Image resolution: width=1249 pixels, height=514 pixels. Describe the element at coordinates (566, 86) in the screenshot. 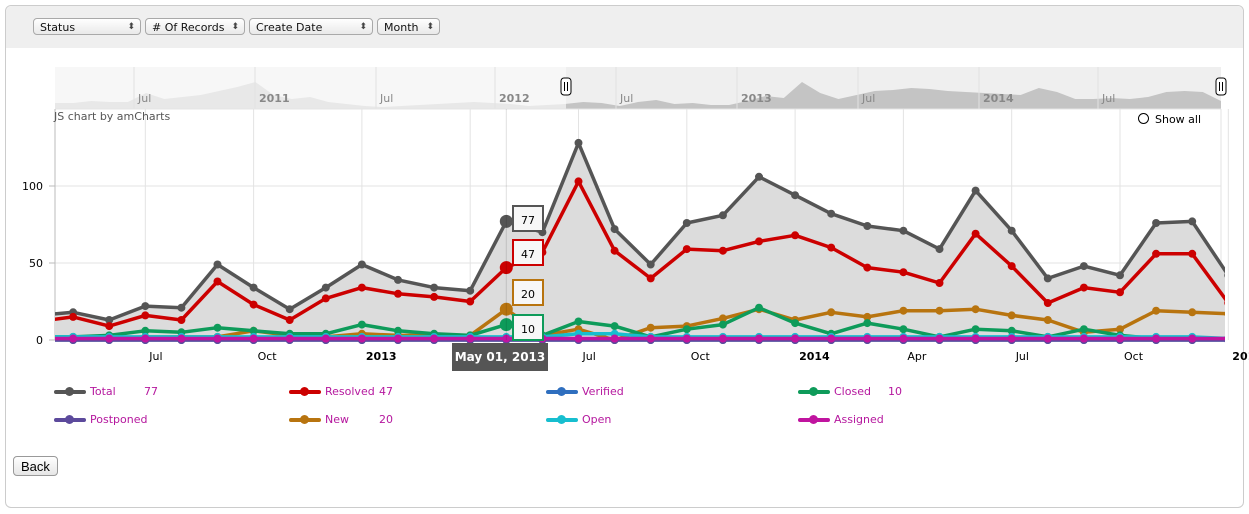

I see `scrollbar-left-handle` at that location.